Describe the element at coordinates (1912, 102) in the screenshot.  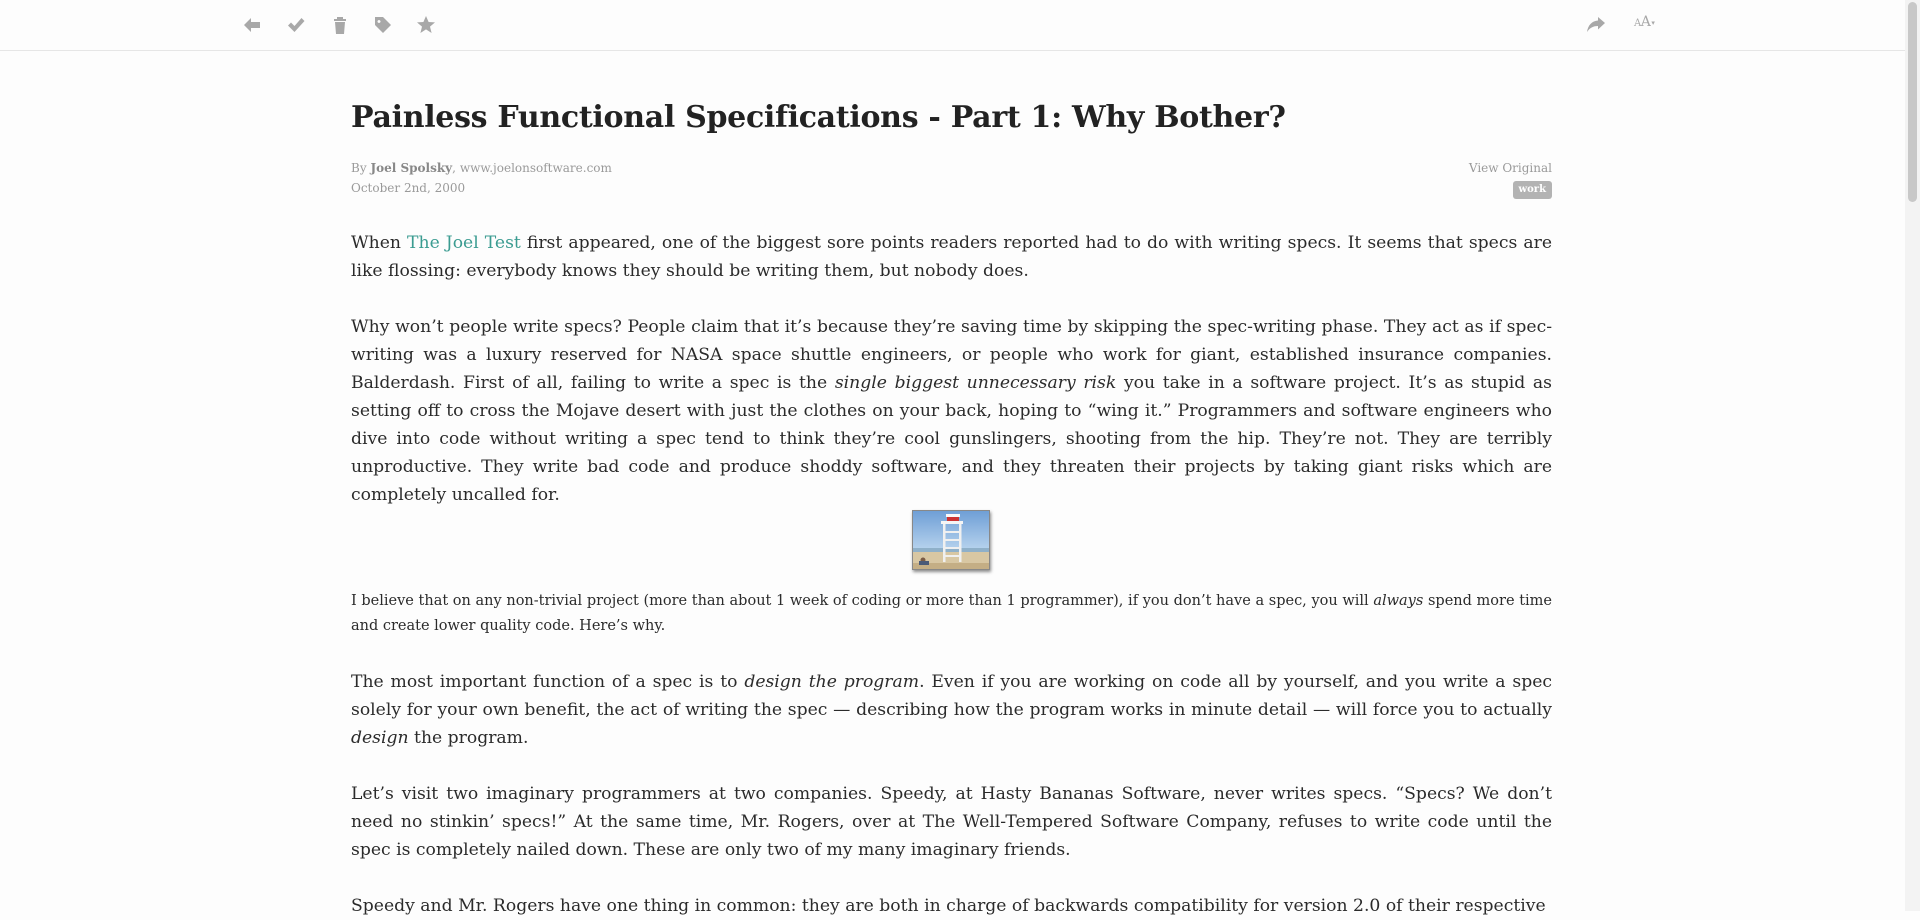
I see `scrollbar-thumb` at that location.